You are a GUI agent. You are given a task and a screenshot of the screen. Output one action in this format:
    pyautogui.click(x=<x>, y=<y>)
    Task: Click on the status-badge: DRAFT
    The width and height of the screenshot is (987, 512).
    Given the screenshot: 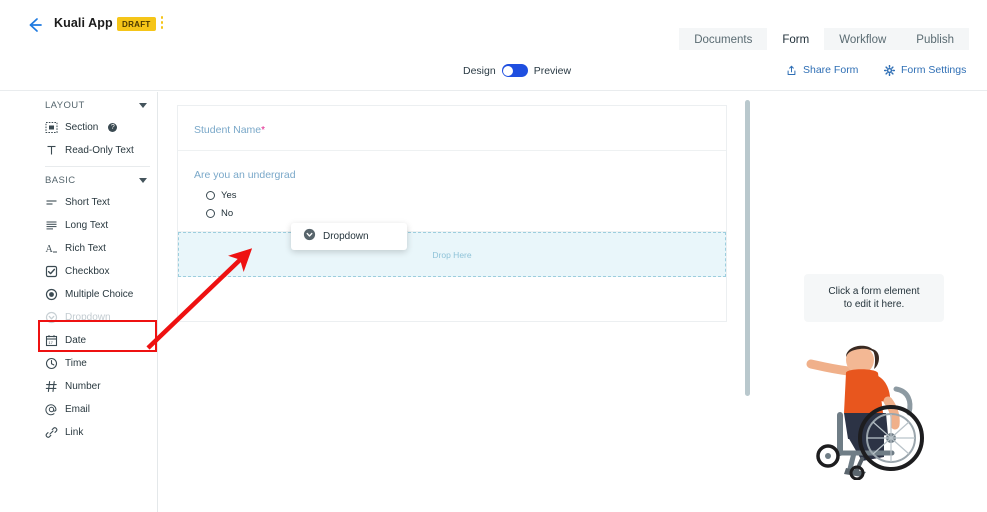 What is the action you would take?
    pyautogui.click(x=136, y=24)
    